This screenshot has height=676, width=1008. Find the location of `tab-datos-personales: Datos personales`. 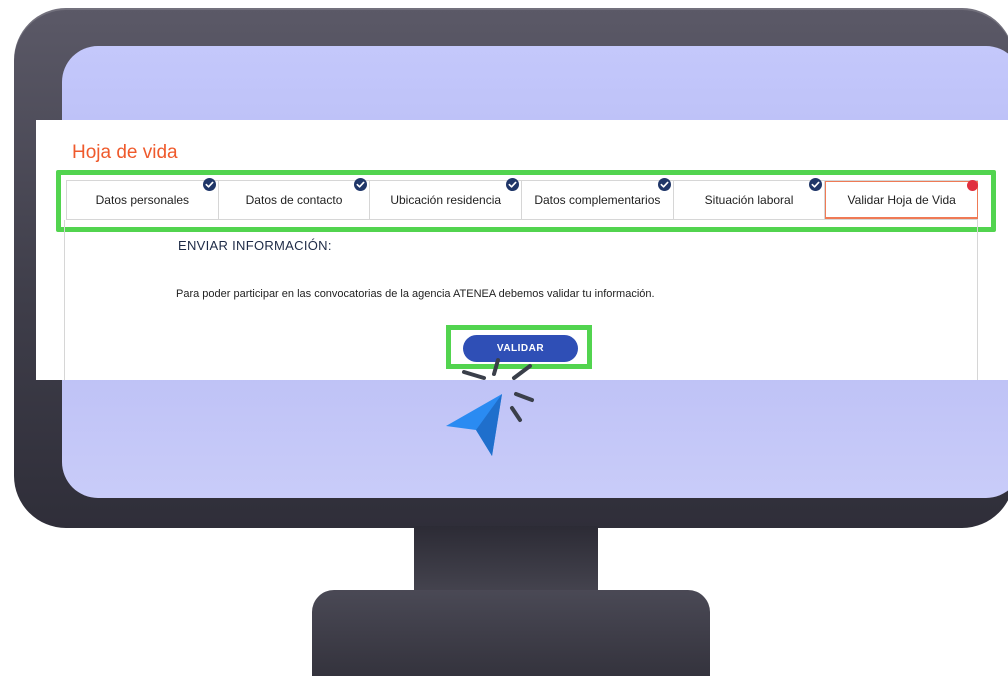

tab-datos-personales: Datos personales is located at coordinates (142, 198).